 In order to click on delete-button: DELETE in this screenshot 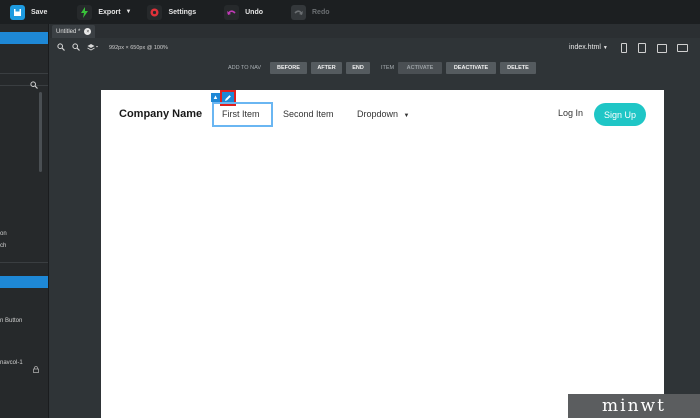, I will do `click(518, 68)`.